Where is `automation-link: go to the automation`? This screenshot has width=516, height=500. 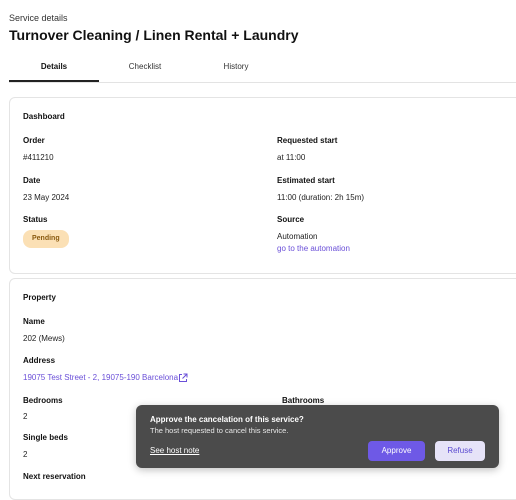
automation-link: go to the automation is located at coordinates (313, 248).